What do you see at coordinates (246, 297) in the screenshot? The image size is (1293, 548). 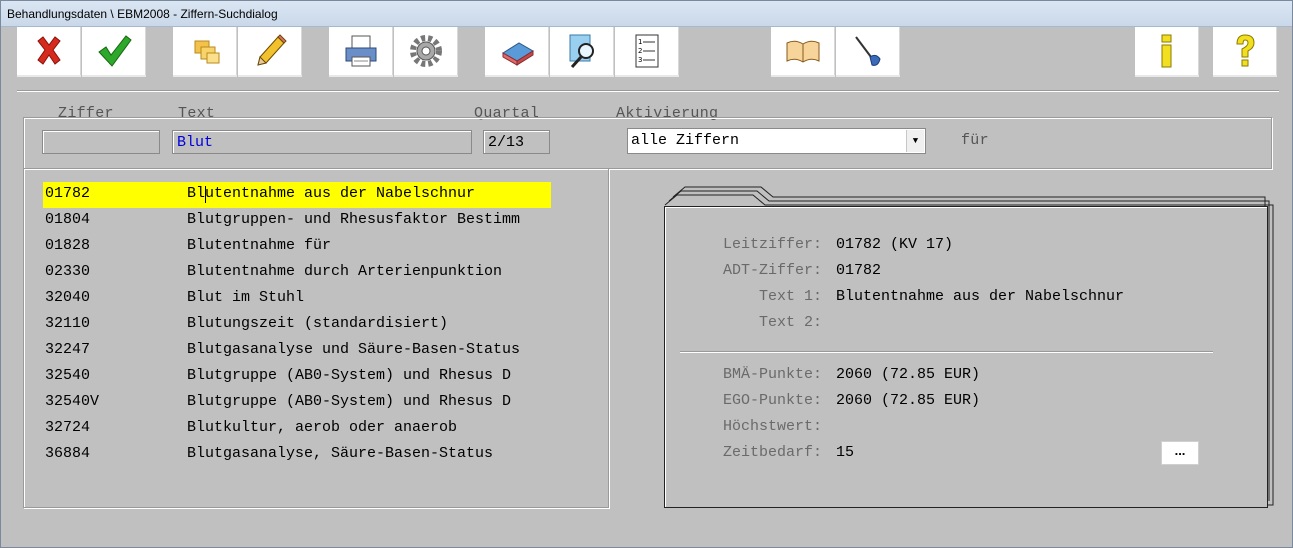 I see `item-text: Blut im Stuhl` at bounding box center [246, 297].